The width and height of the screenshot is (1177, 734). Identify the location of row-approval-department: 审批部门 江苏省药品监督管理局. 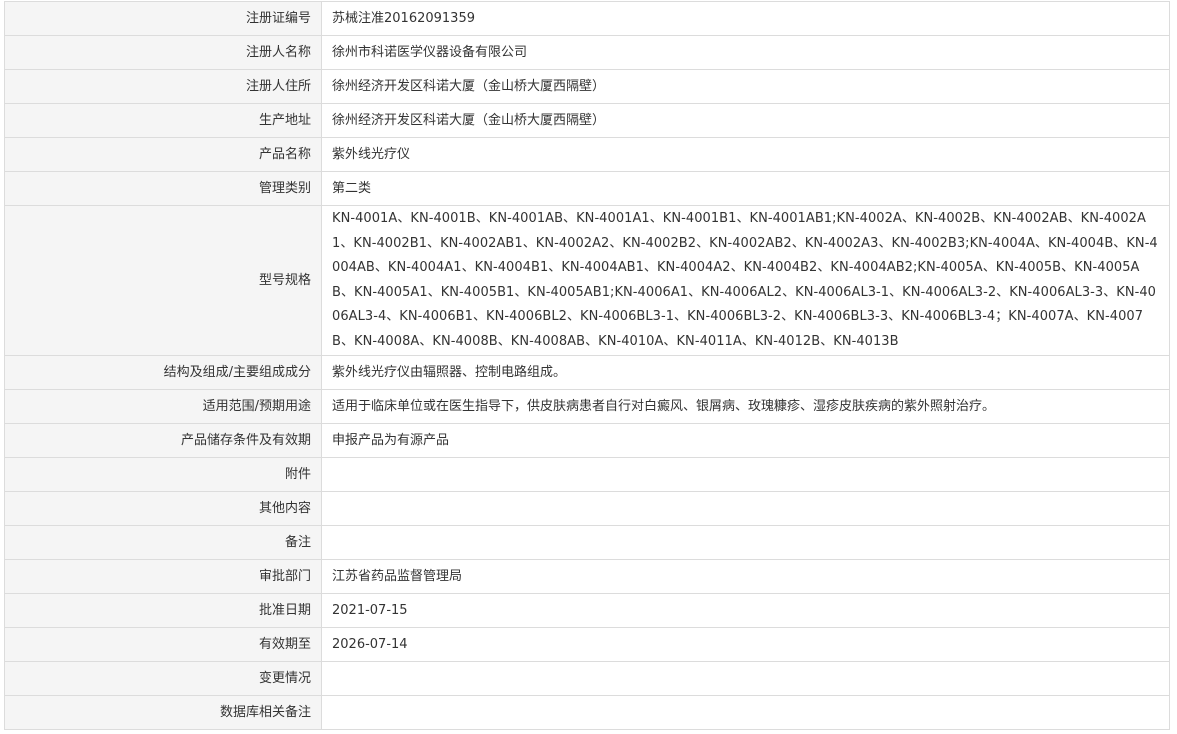
(587, 576).